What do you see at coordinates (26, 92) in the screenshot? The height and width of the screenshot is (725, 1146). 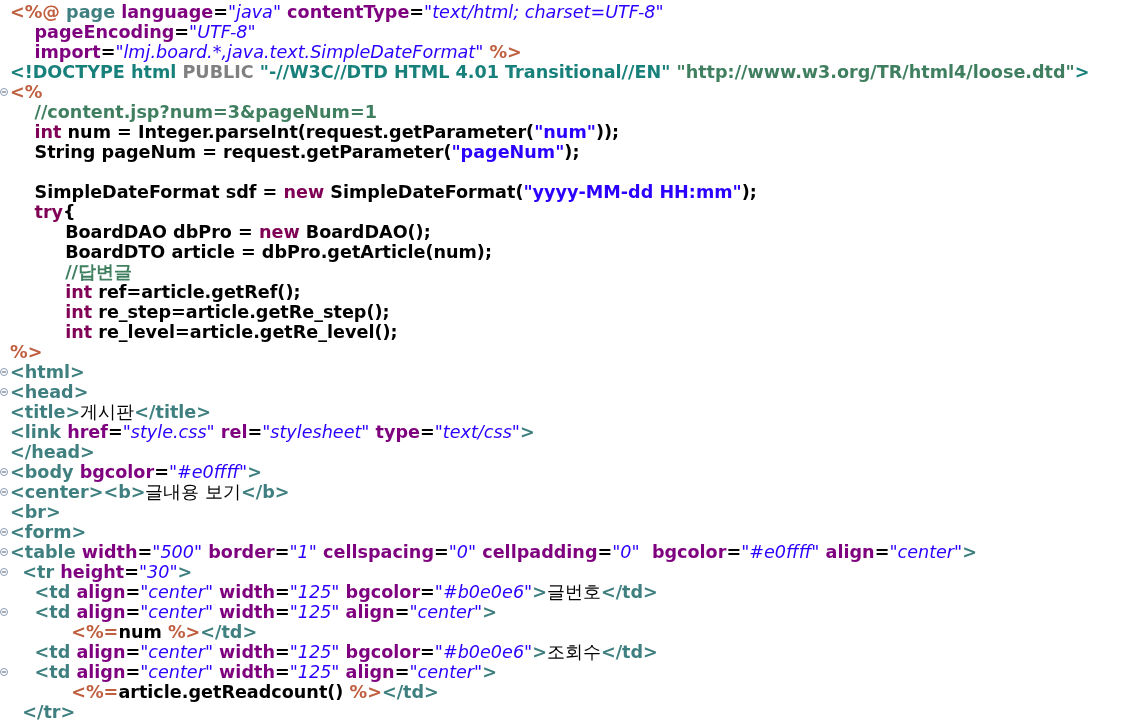 I see `code-line: <%` at bounding box center [26, 92].